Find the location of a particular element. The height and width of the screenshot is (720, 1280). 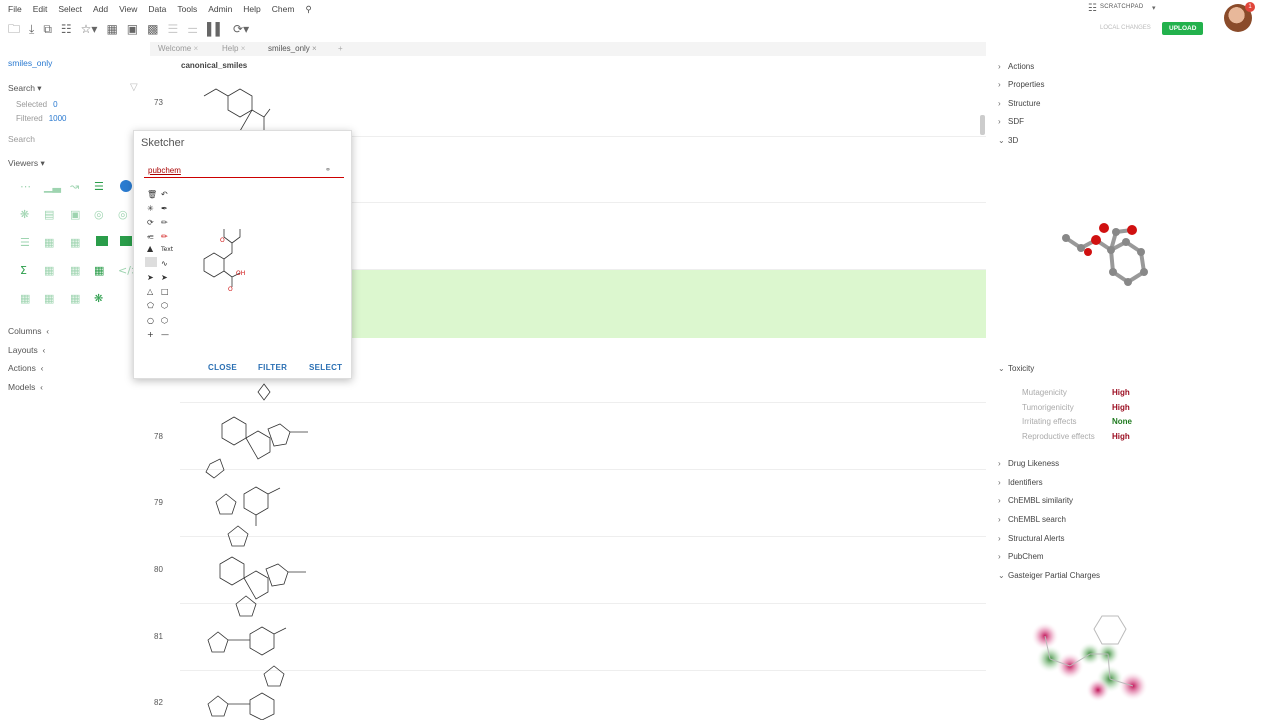

search-section: Search ▾ is located at coordinates (25, 88).